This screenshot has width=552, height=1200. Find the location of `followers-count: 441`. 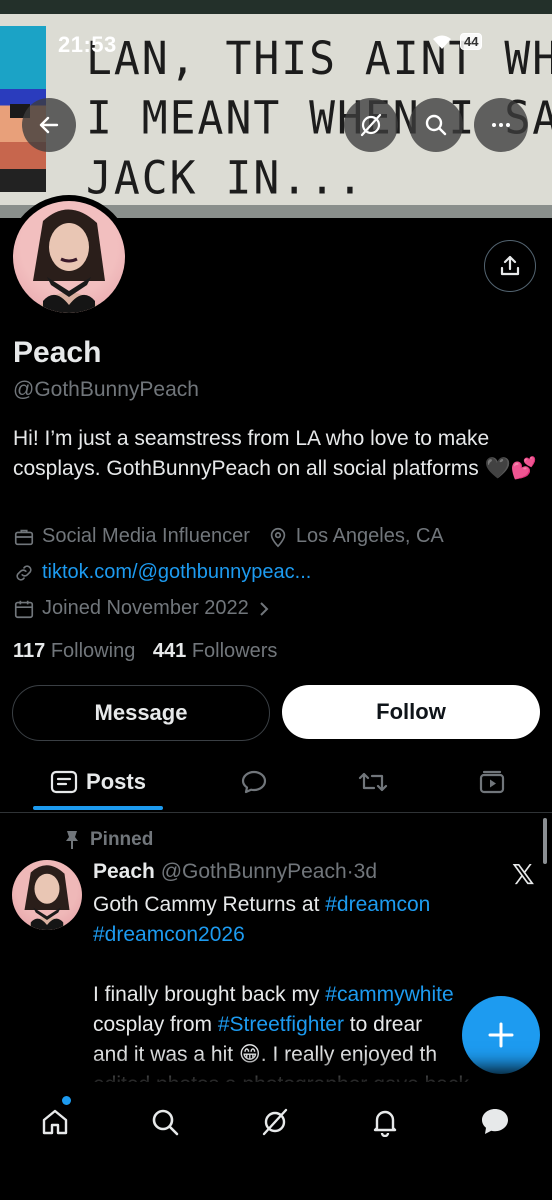

followers-count: 441 is located at coordinates (169, 651).